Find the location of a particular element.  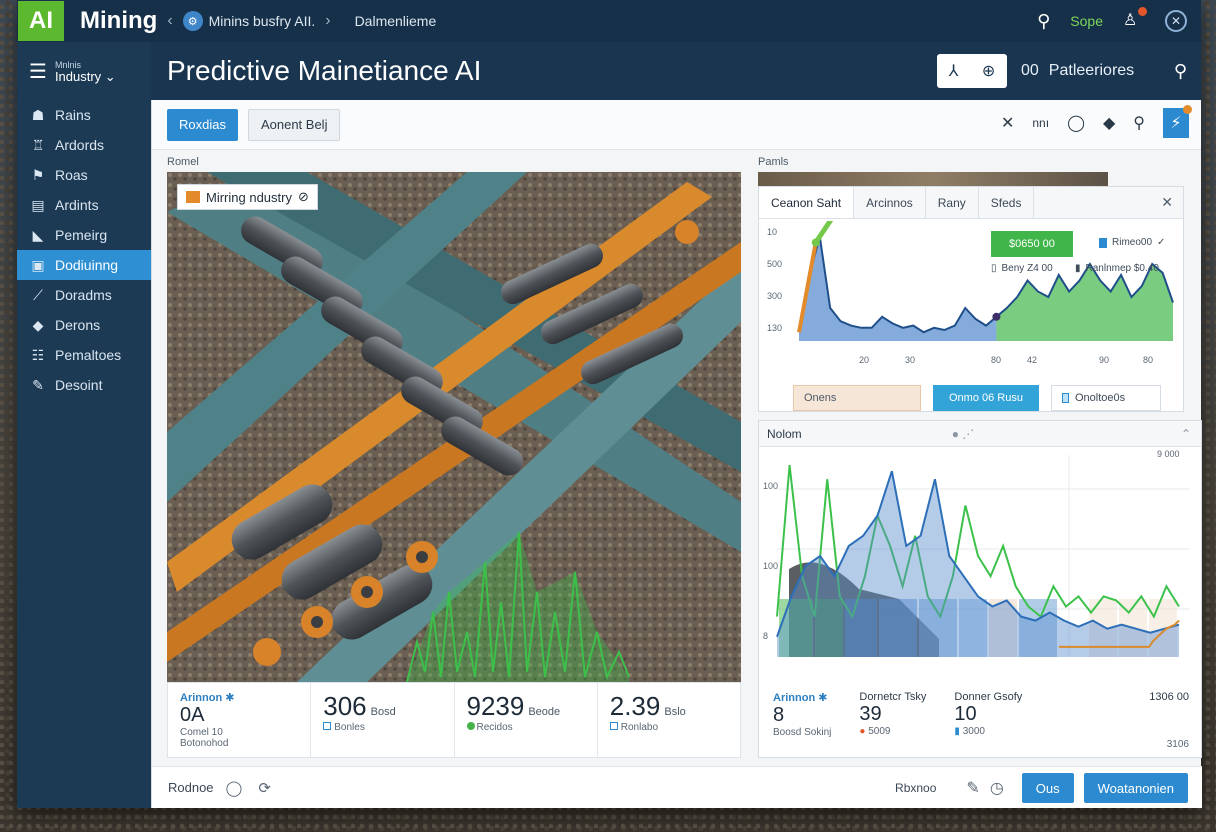

sidebar-item-pemaltoes: ☷ Pemaltoes is located at coordinates (84, 355).